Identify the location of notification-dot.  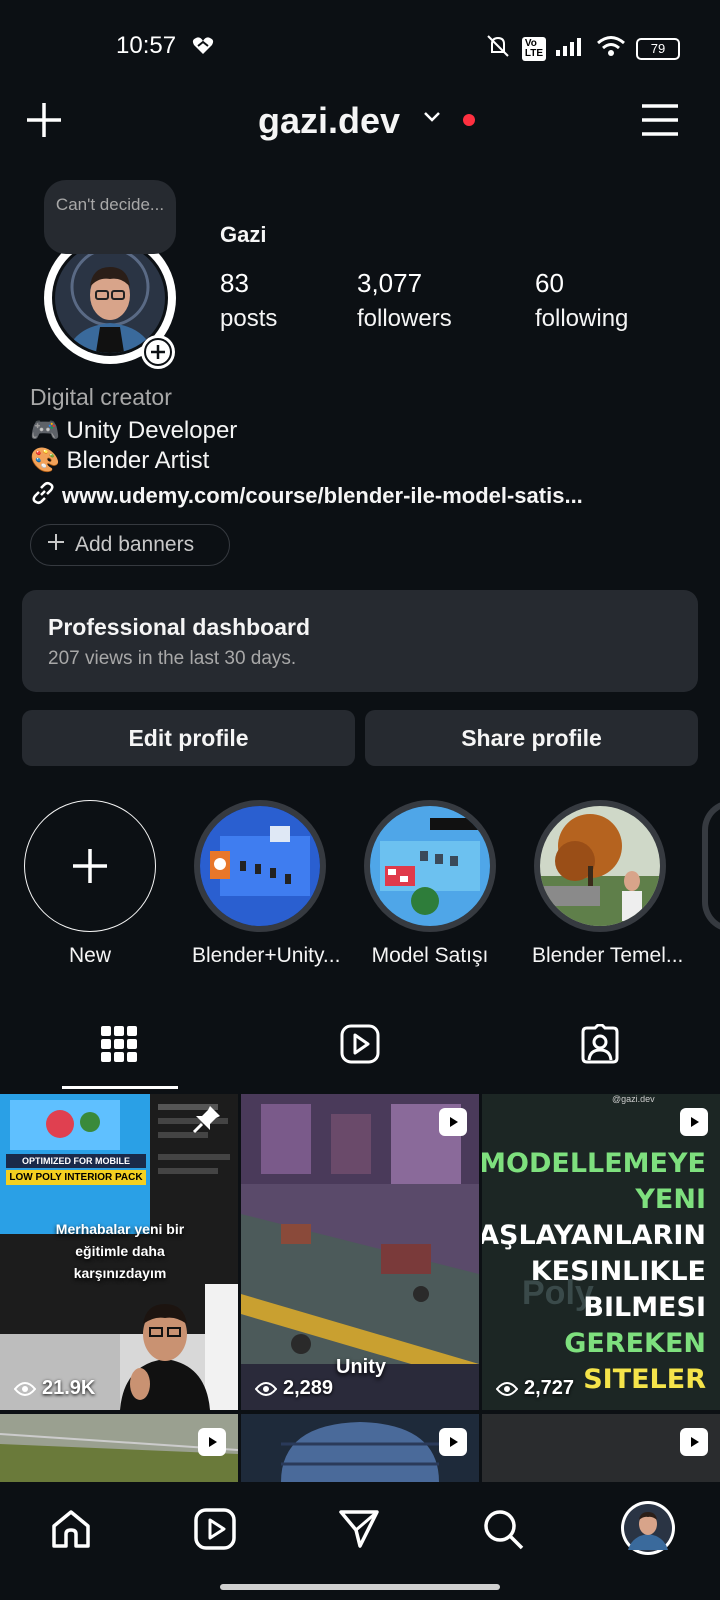
(469, 120).